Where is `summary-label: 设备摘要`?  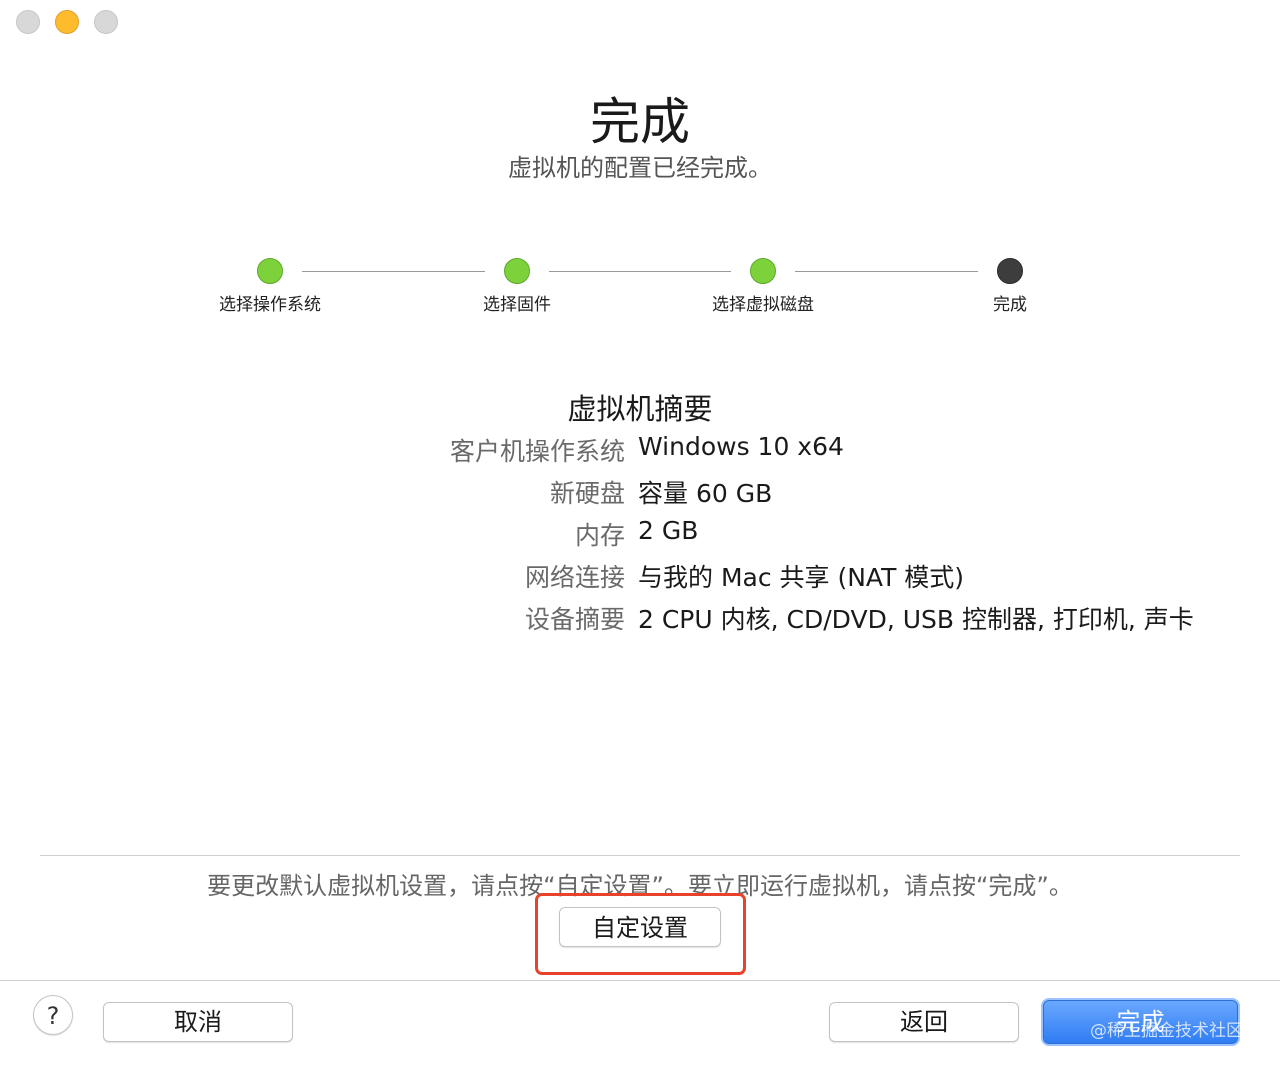 summary-label: 设备摘要 is located at coordinates (574, 619).